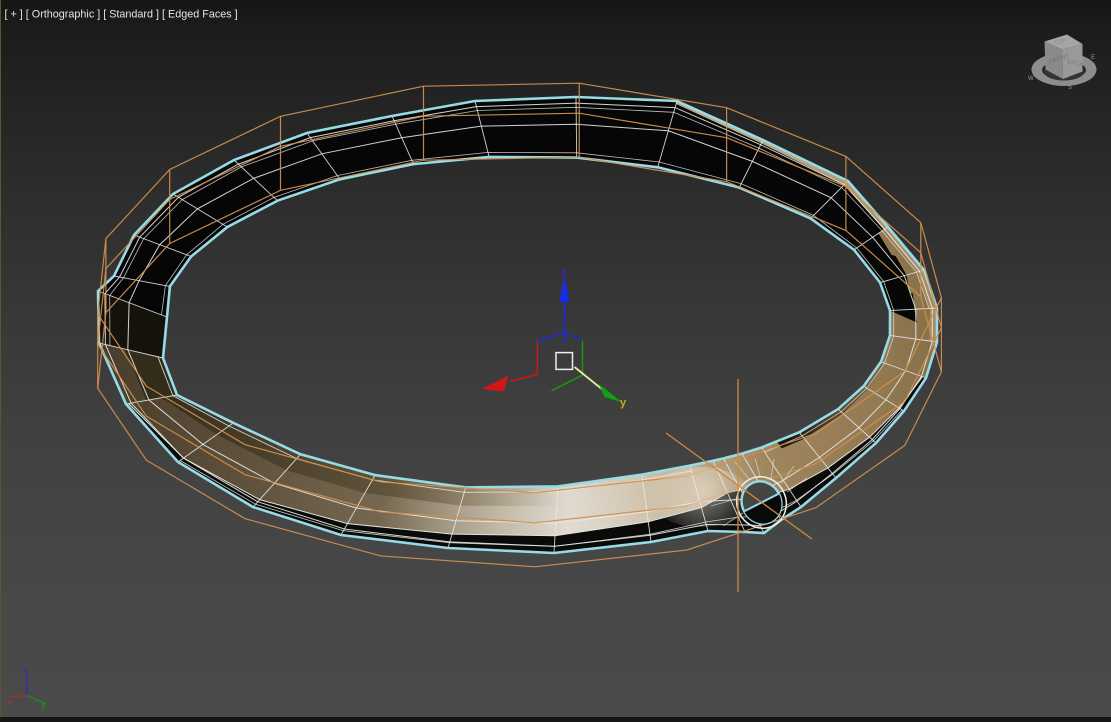 Image resolution: width=1111 pixels, height=722 pixels. I want to click on svg-text: E, so click(1093, 58).